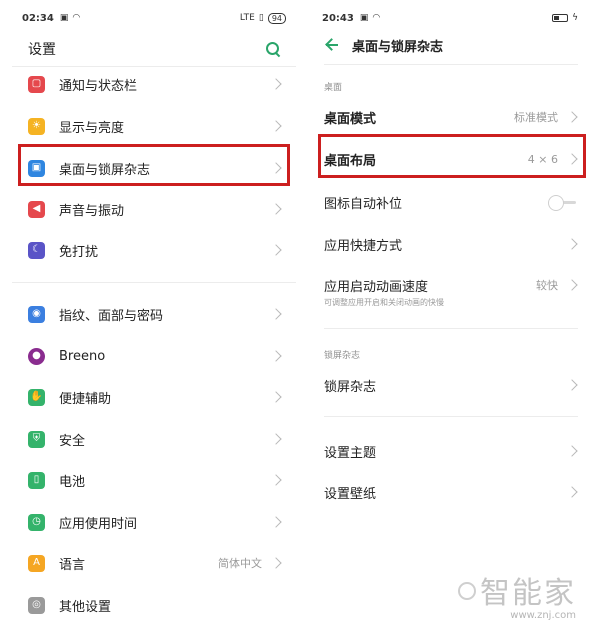  Describe the element at coordinates (384, 302) in the screenshot. I see `anim-speed-subtitle: 可调整应用开启和关闭动画的快慢` at that location.